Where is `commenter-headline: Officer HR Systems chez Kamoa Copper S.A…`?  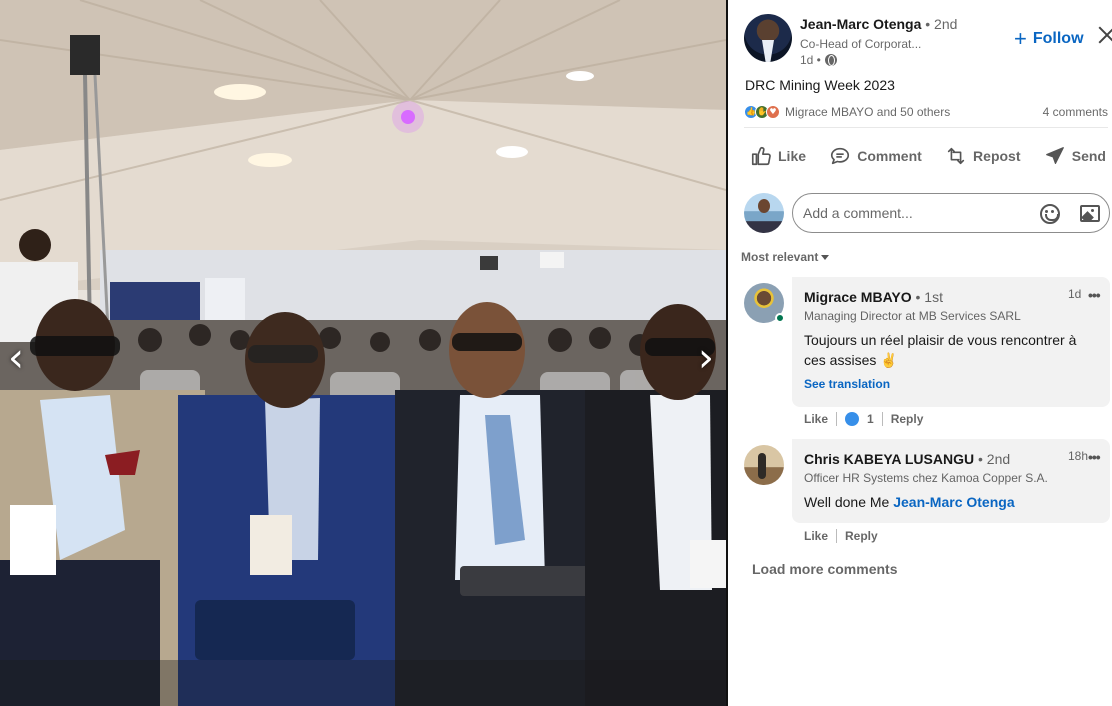 commenter-headline: Officer HR Systems chez Kamoa Copper S.A… is located at coordinates (926, 478).